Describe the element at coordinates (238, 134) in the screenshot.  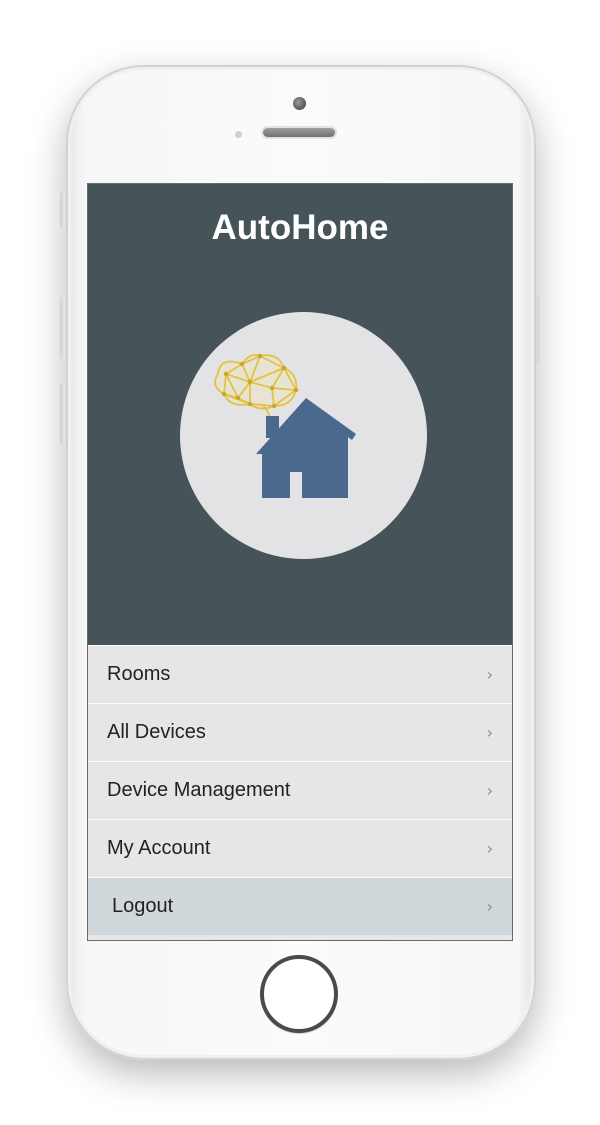
I see `proximity-sensor` at that location.